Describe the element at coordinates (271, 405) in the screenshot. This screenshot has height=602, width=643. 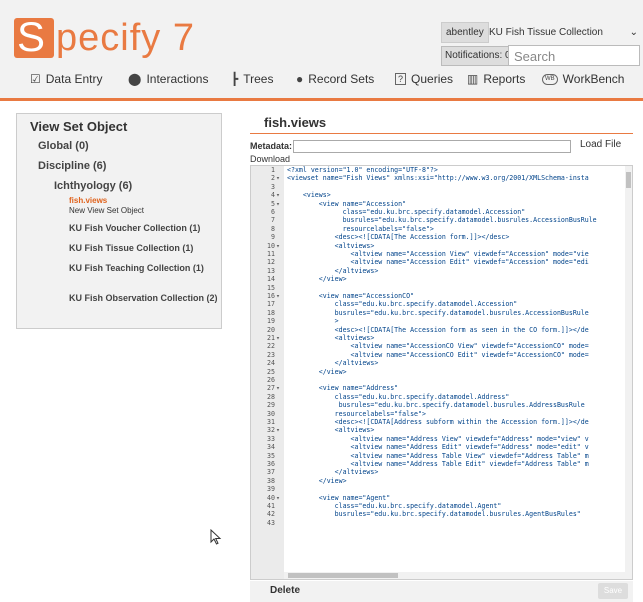
I see `line-number: 29` at that location.